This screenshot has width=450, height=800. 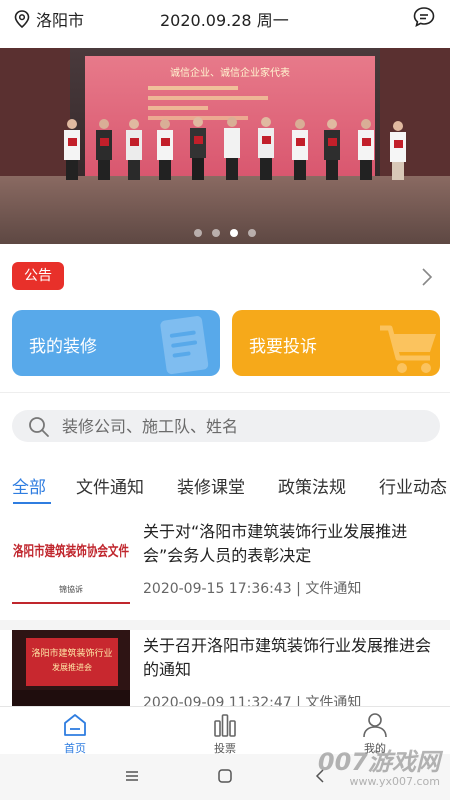 I want to click on location-selector: 洛阳市, so click(x=49, y=19).